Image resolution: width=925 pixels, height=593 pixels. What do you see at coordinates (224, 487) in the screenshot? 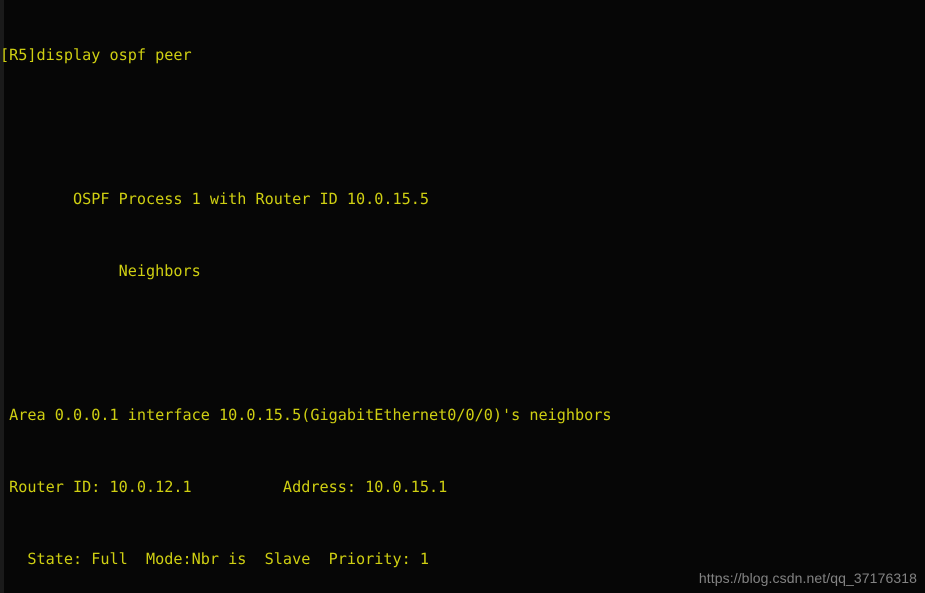
I see `terminal-line-router-id: Router ID: 10.0.12.1 Address: 10.0.15.1` at bounding box center [224, 487].